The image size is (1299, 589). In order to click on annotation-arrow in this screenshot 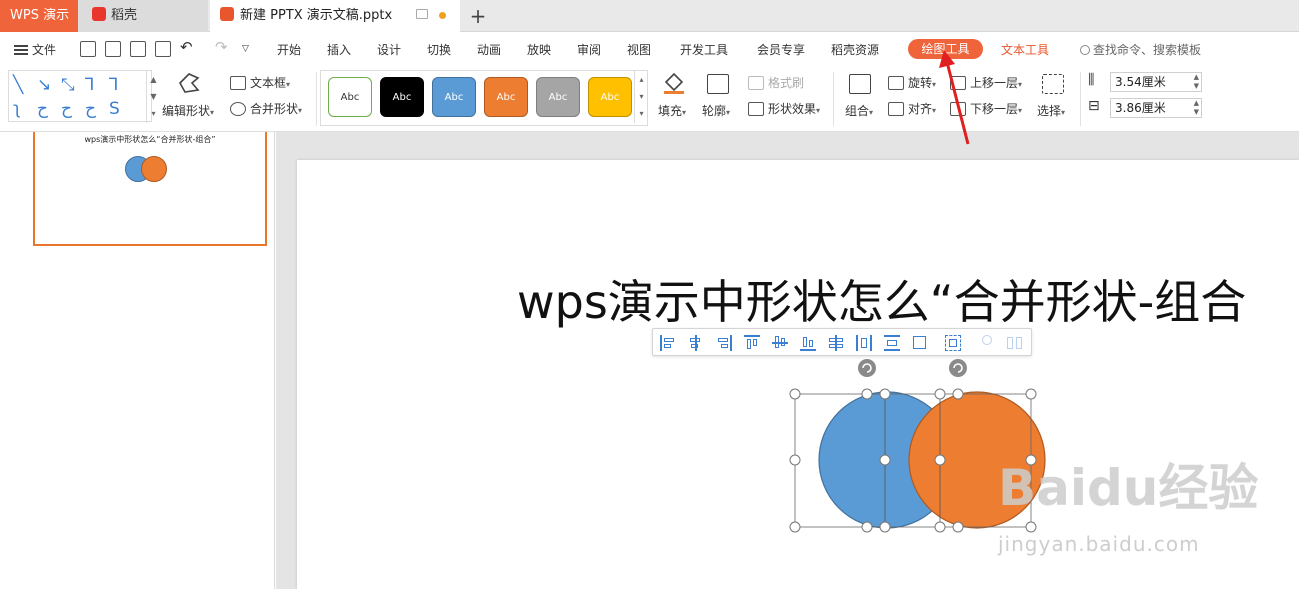, I will do `click(957, 103)`.